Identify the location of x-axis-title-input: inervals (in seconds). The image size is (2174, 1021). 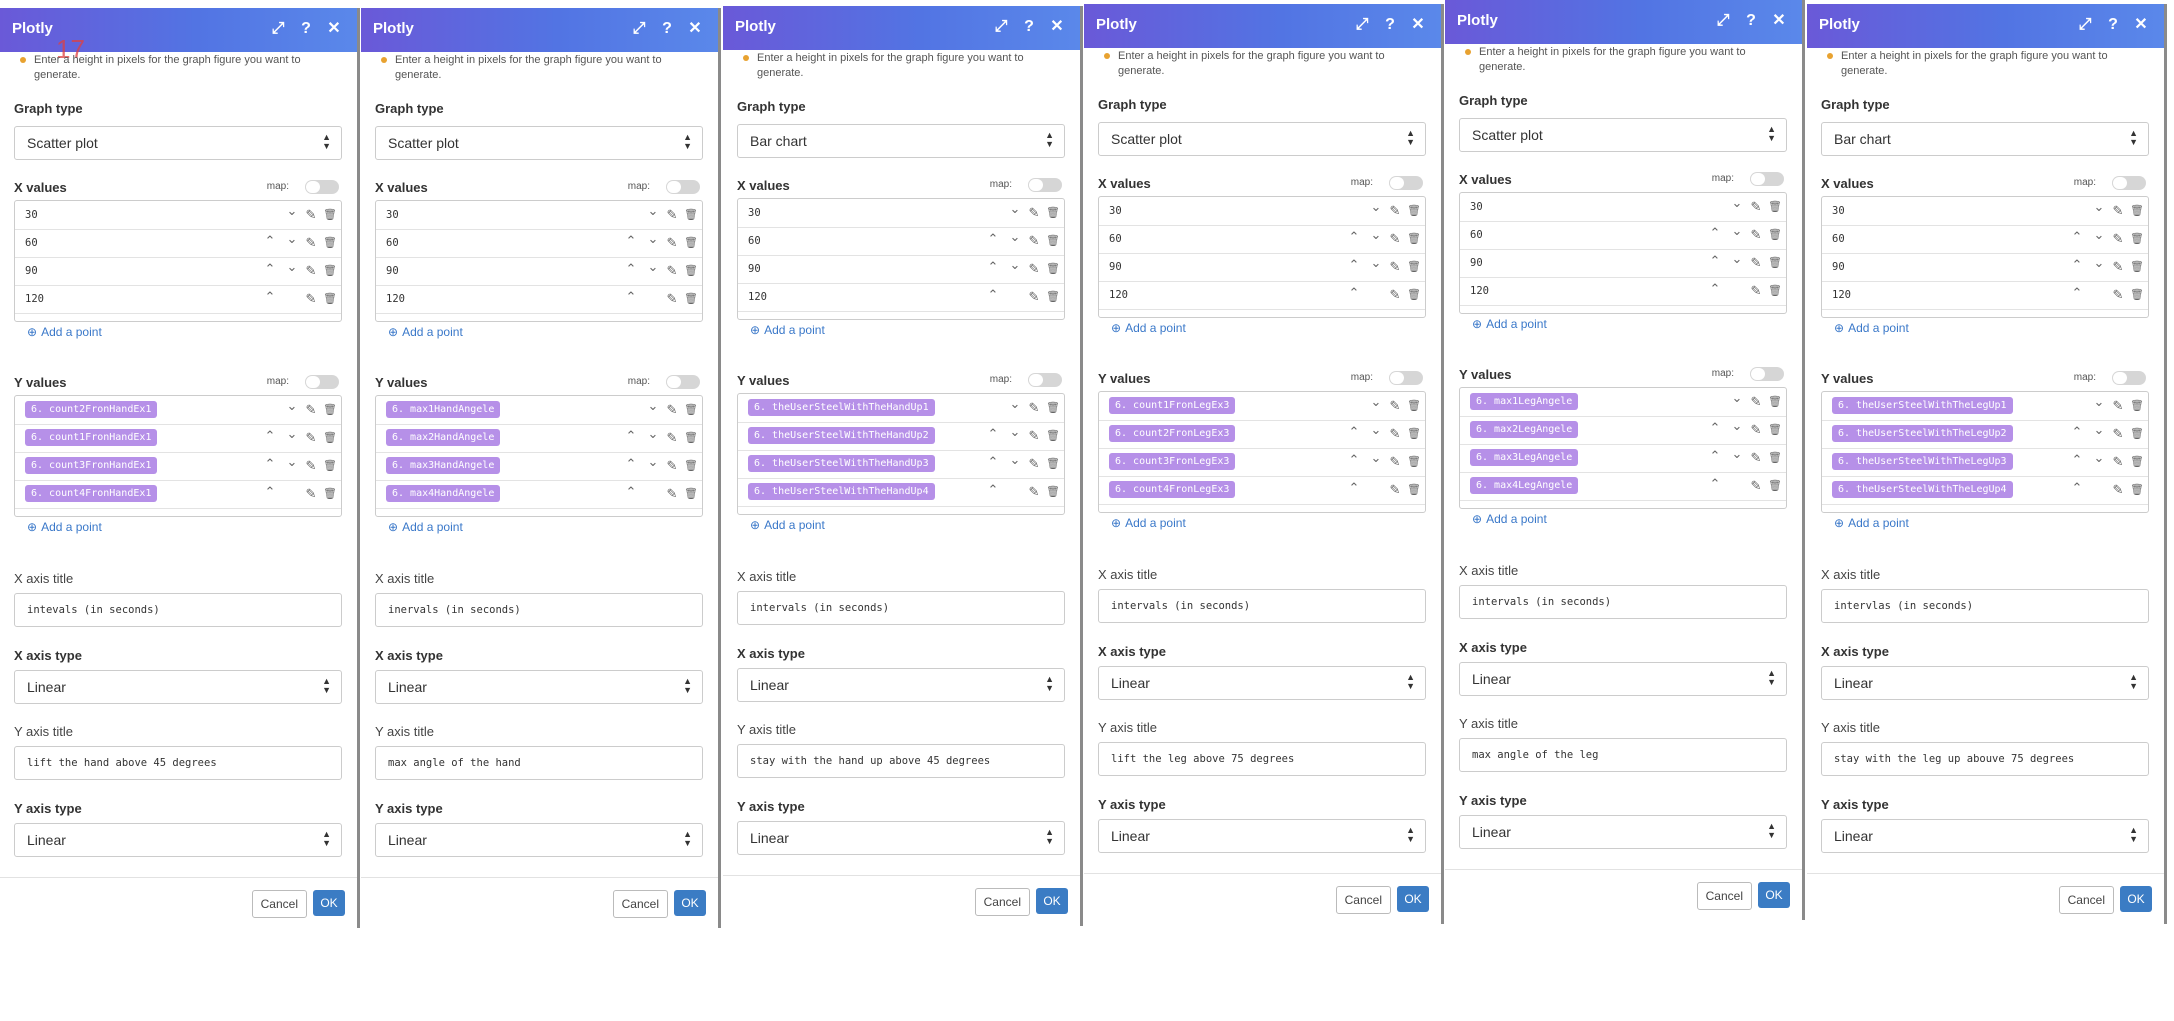
(539, 610).